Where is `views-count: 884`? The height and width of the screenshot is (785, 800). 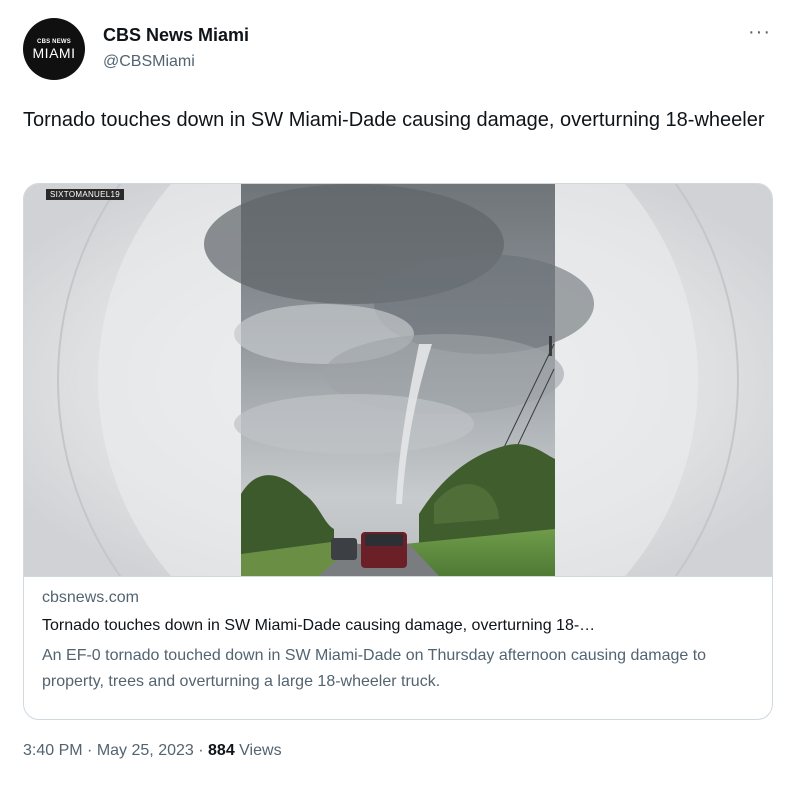 views-count: 884 is located at coordinates (221, 750).